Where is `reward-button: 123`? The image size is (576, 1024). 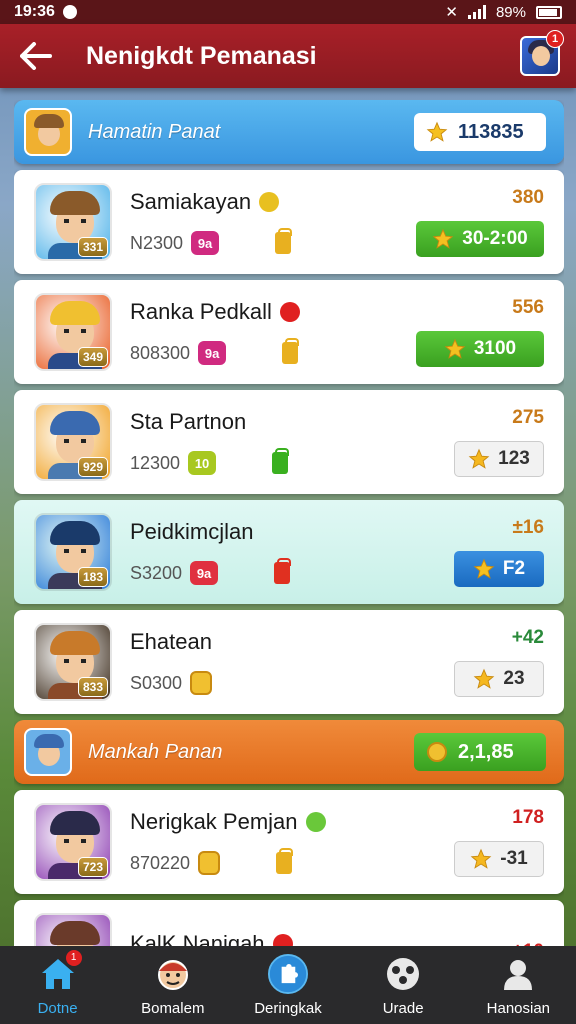 reward-button: 123 is located at coordinates (499, 459).